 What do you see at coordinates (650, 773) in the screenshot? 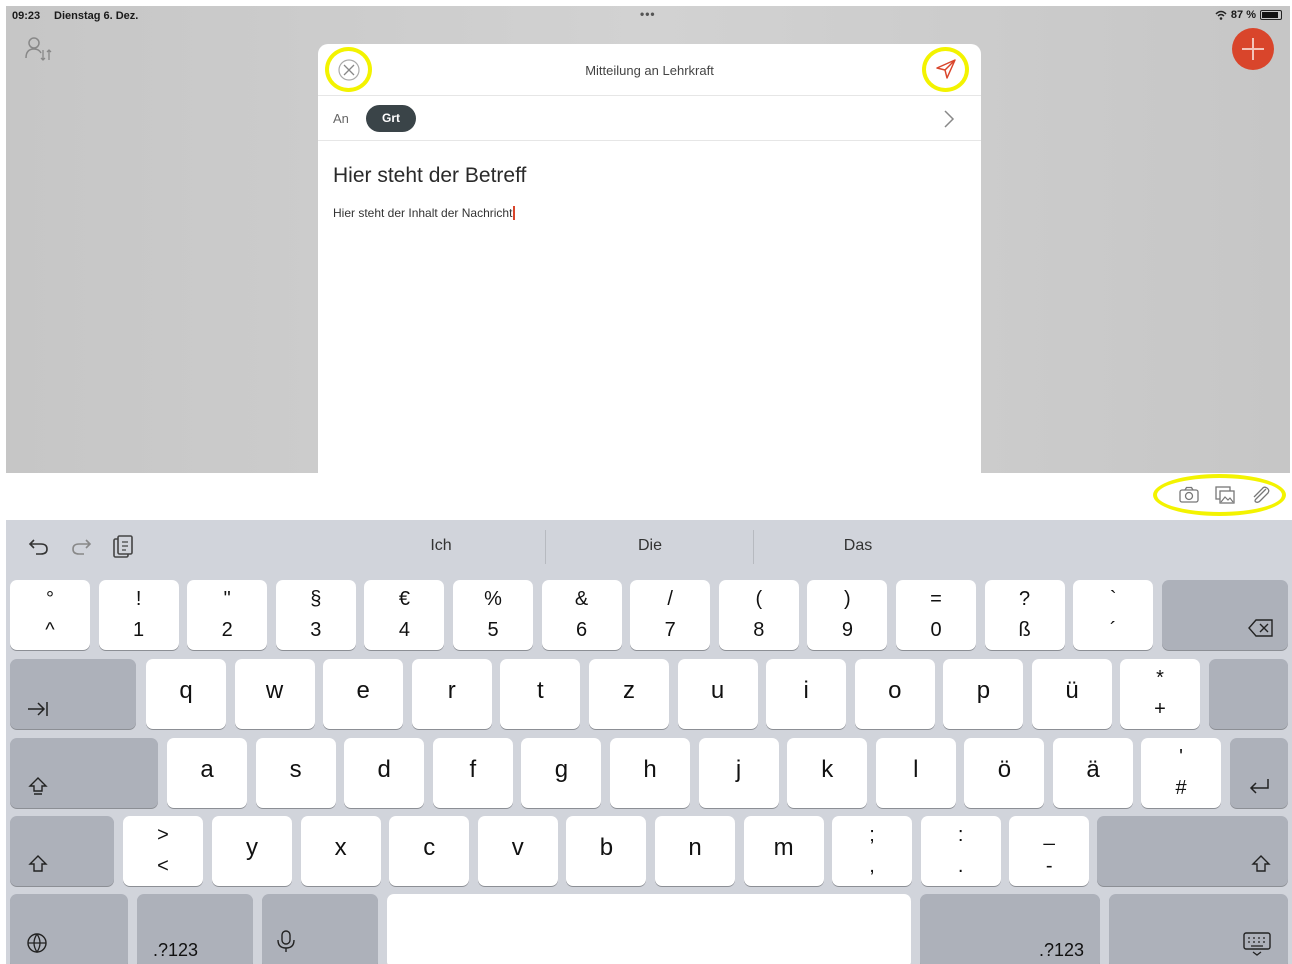
I see `key: h` at bounding box center [650, 773].